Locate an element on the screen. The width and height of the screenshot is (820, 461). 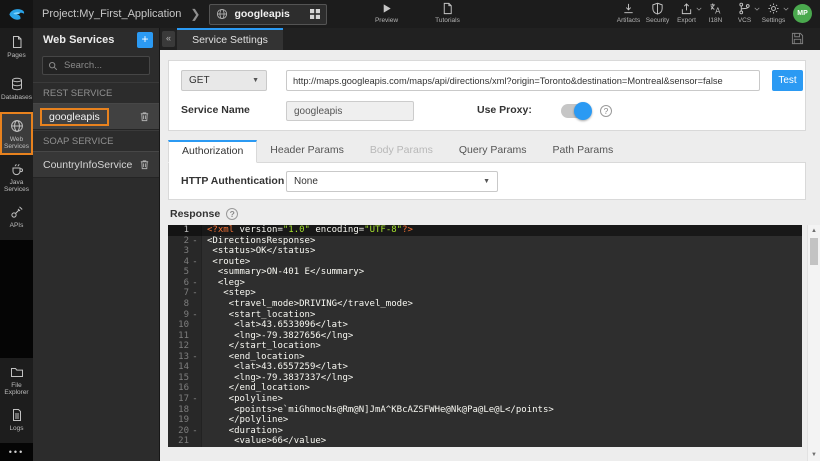
sidebar-item-file-explorer: File Explorer is located at coordinates (16, 379).